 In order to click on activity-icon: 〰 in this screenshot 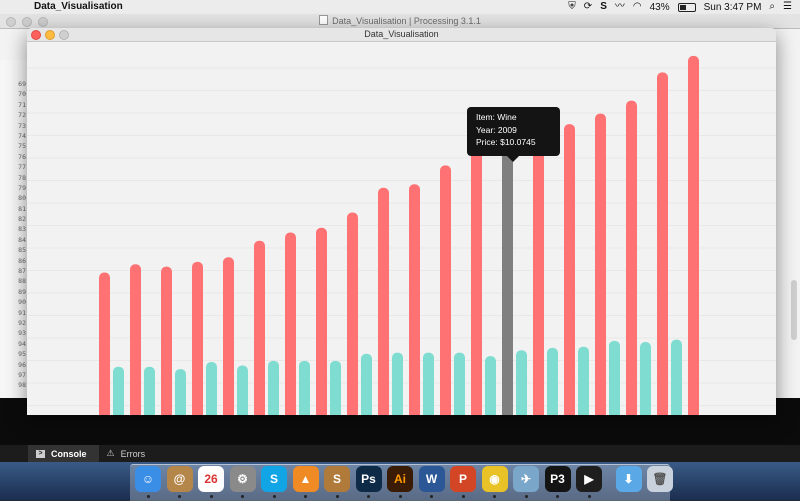, I will do `click(620, 7)`.